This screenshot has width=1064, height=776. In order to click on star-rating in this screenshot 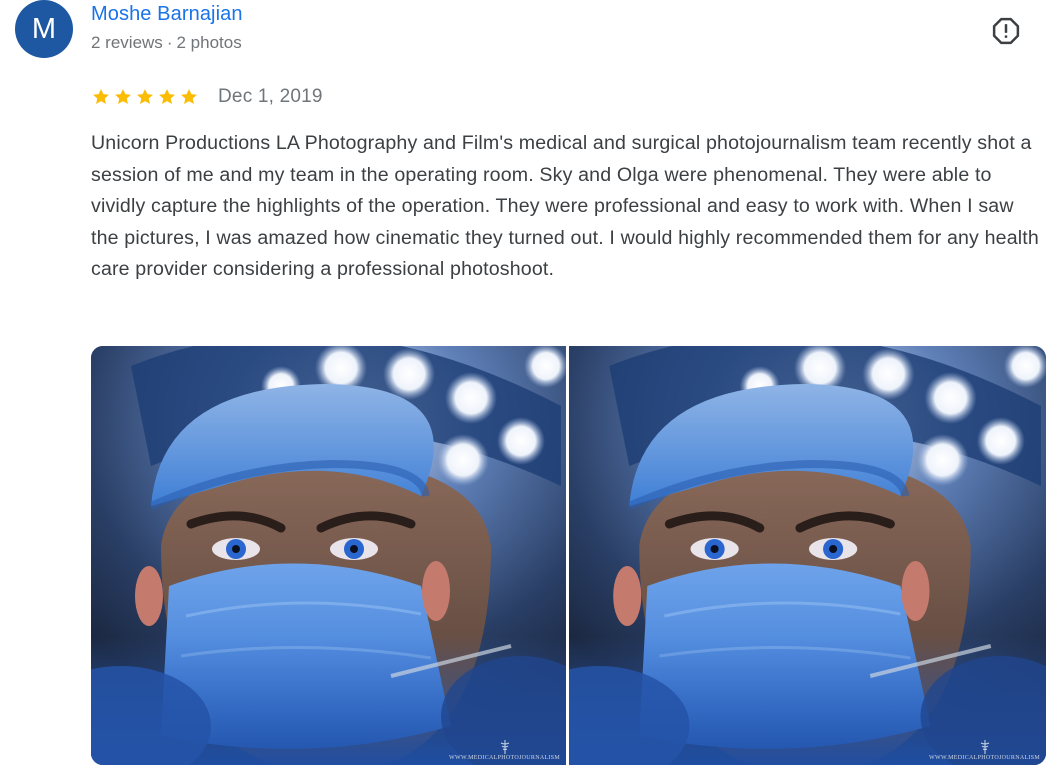, I will do `click(145, 97)`.